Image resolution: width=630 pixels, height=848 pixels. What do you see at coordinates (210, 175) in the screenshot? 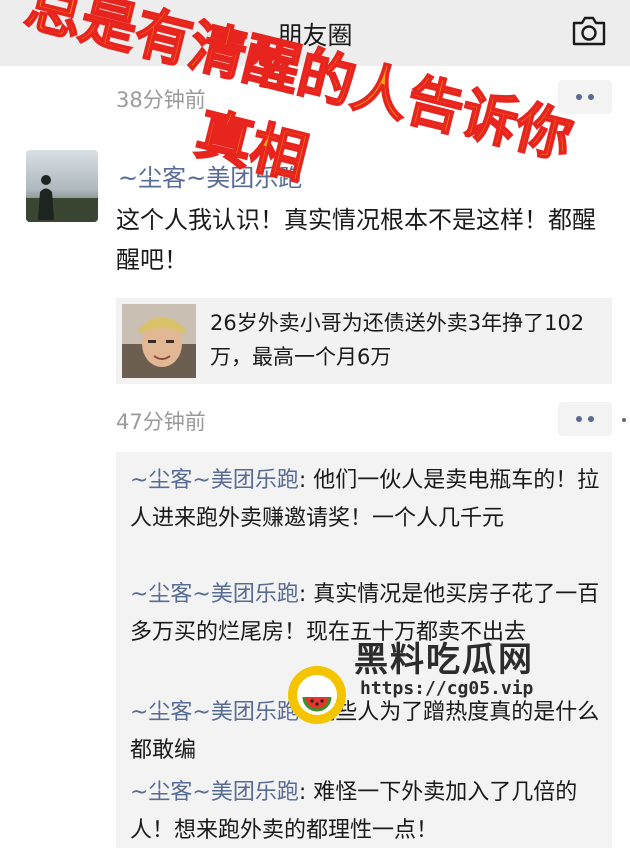
I see `post-author: ~尘客~美团乐跑` at bounding box center [210, 175].